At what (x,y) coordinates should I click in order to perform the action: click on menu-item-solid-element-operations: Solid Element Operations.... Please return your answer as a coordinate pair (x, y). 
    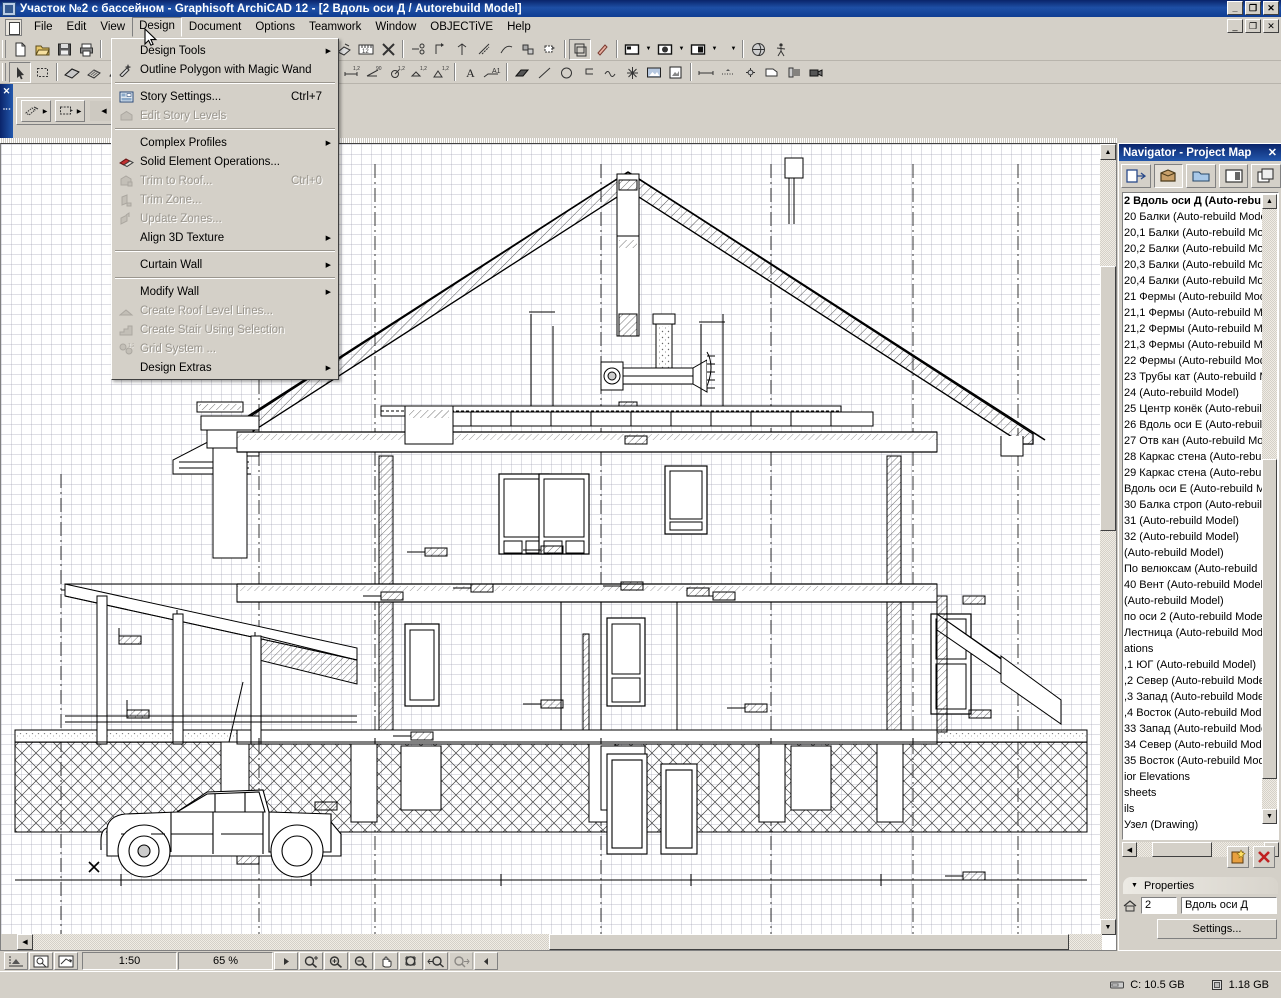
    Looking at the image, I should click on (225, 161).